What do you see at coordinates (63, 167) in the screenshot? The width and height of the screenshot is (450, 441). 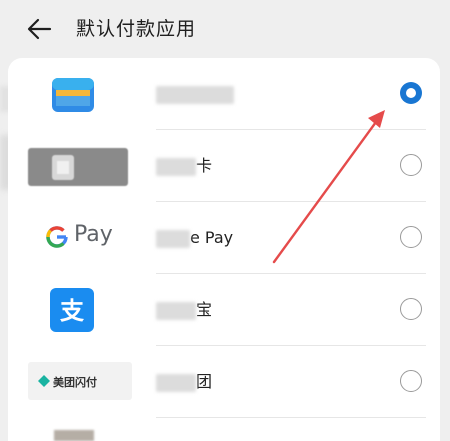 I see `sim-card-icon` at bounding box center [63, 167].